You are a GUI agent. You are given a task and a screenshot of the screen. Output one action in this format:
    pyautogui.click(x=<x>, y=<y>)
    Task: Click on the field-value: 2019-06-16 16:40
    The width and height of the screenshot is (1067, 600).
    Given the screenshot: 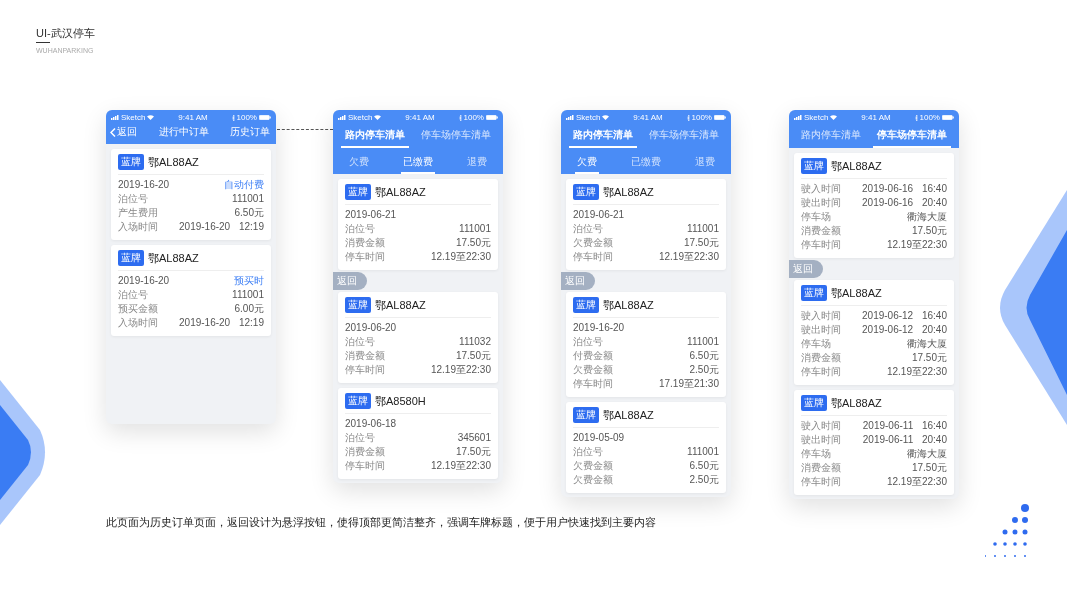 What is the action you would take?
    pyautogui.click(x=904, y=189)
    